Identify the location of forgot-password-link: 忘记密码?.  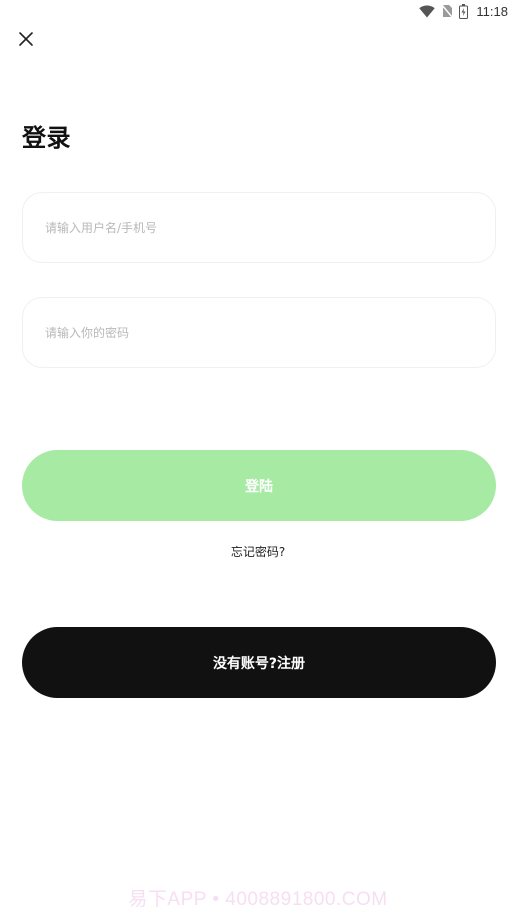
(258, 551).